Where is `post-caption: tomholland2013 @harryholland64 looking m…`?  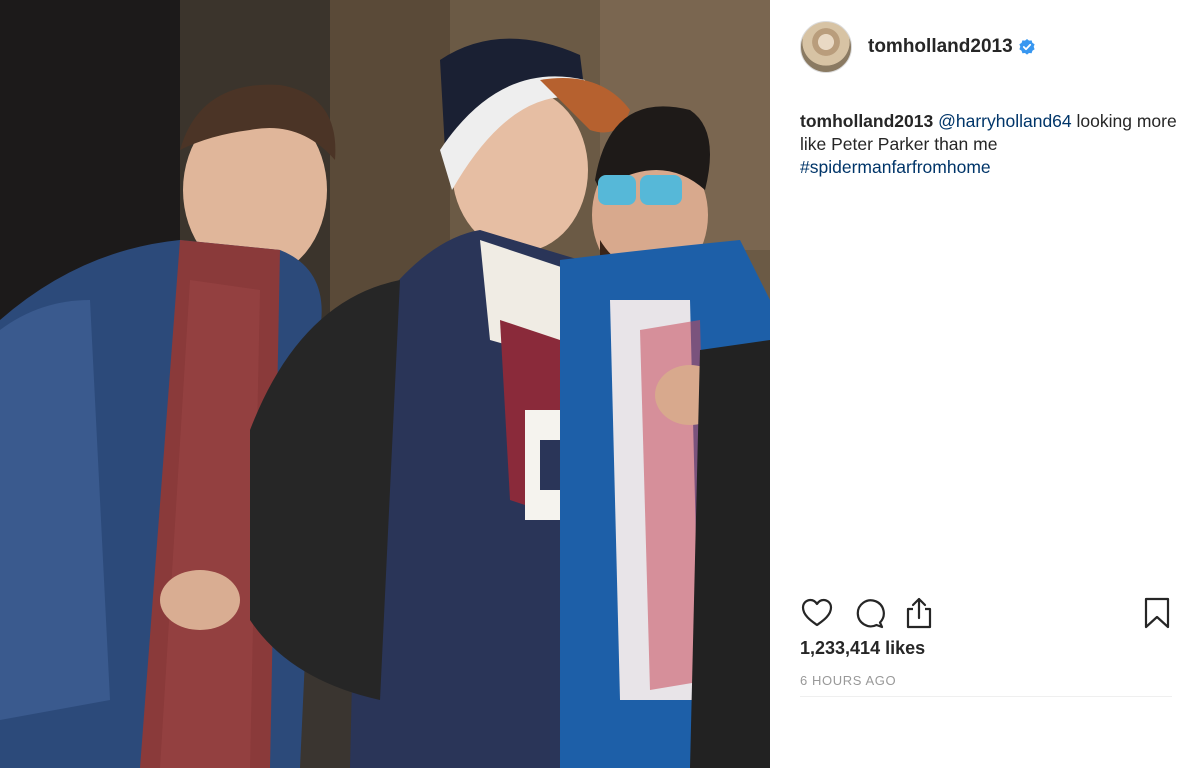
post-caption: tomholland2013 @harryholland64 looking m… is located at coordinates (990, 144).